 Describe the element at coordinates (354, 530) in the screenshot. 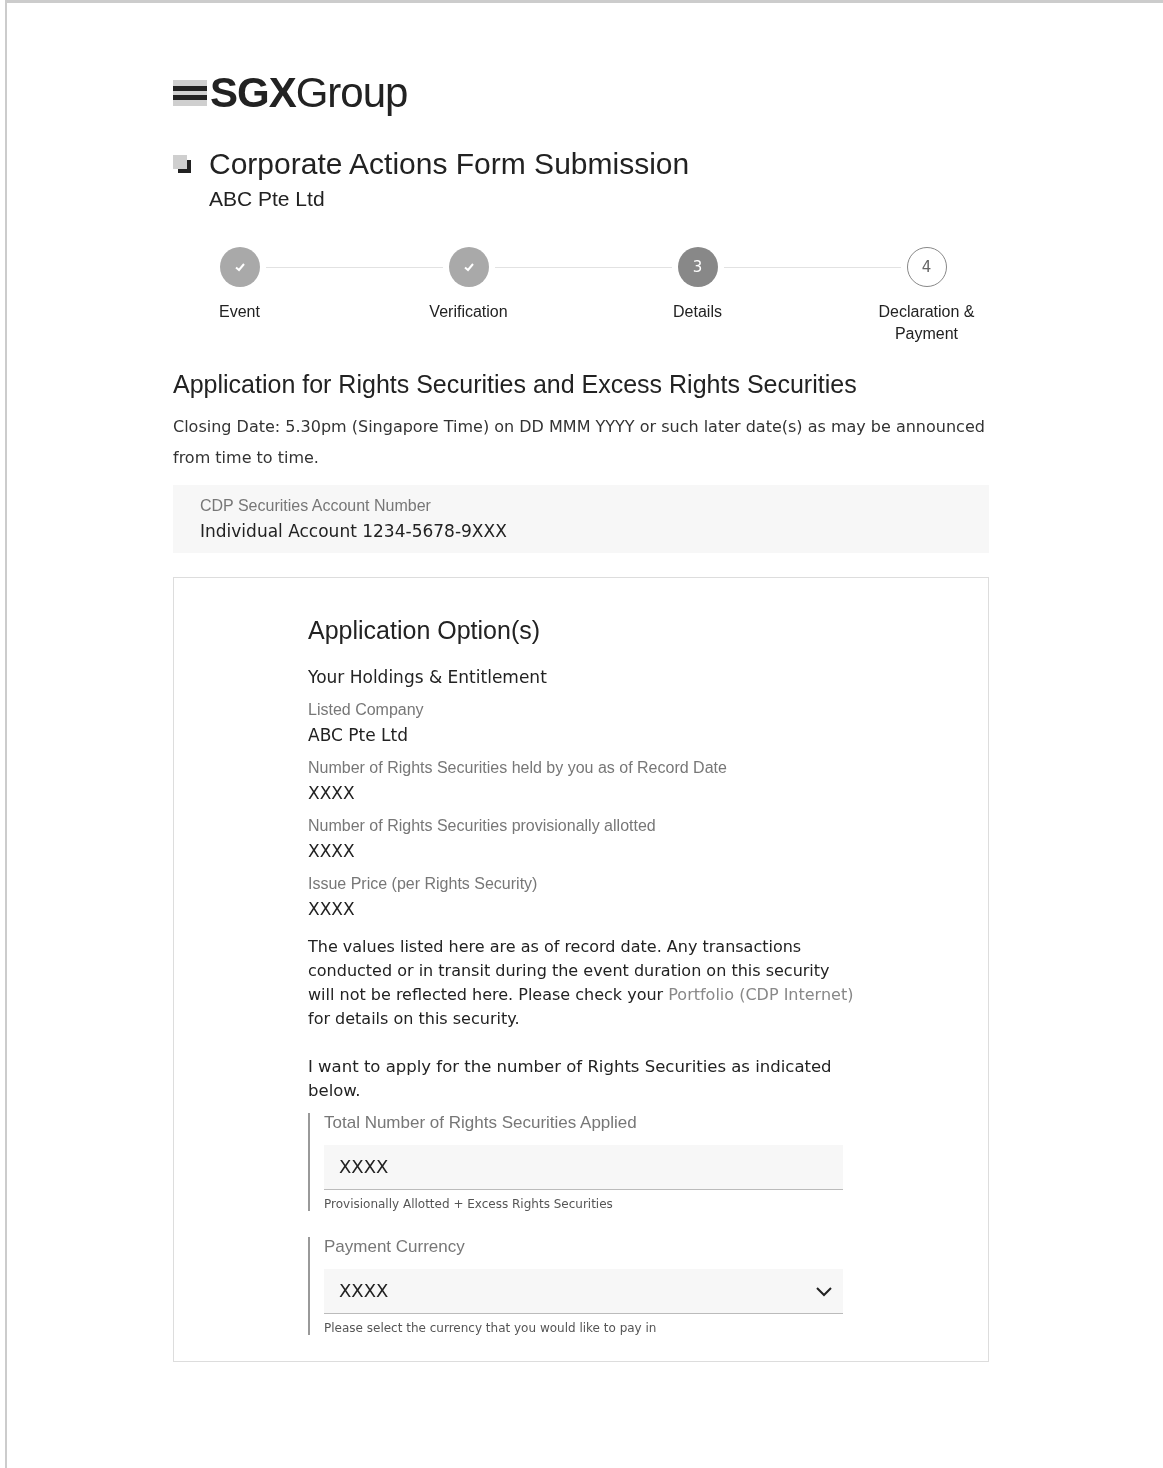

I see `account-value: Individual Account 1234-5678-9XXX` at that location.